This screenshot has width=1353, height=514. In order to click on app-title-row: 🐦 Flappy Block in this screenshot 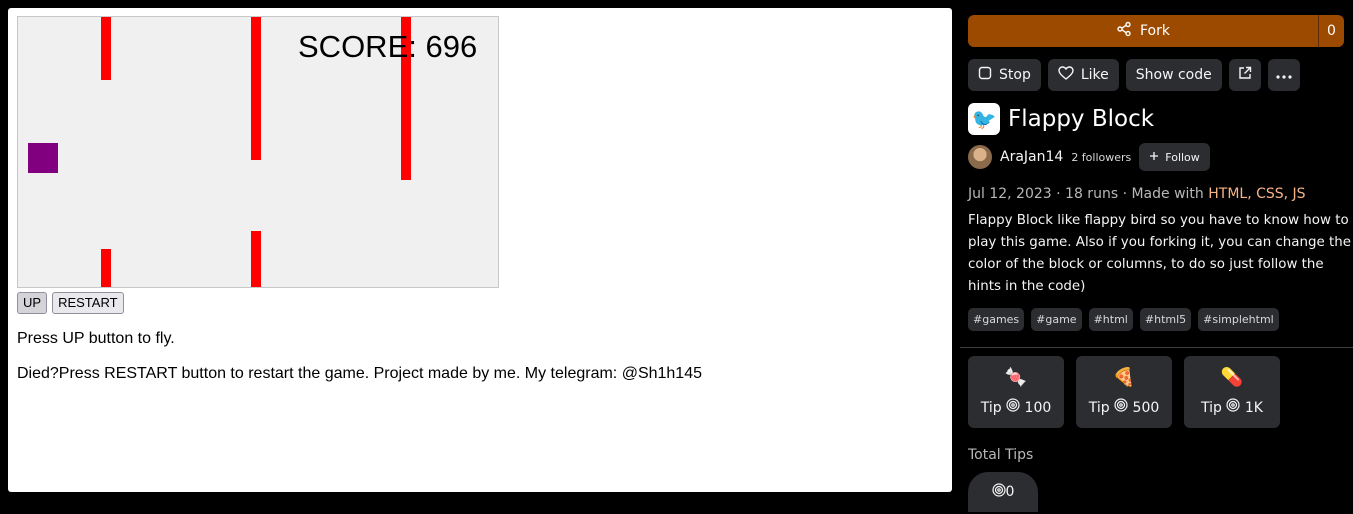, I will do `click(1061, 119)`.